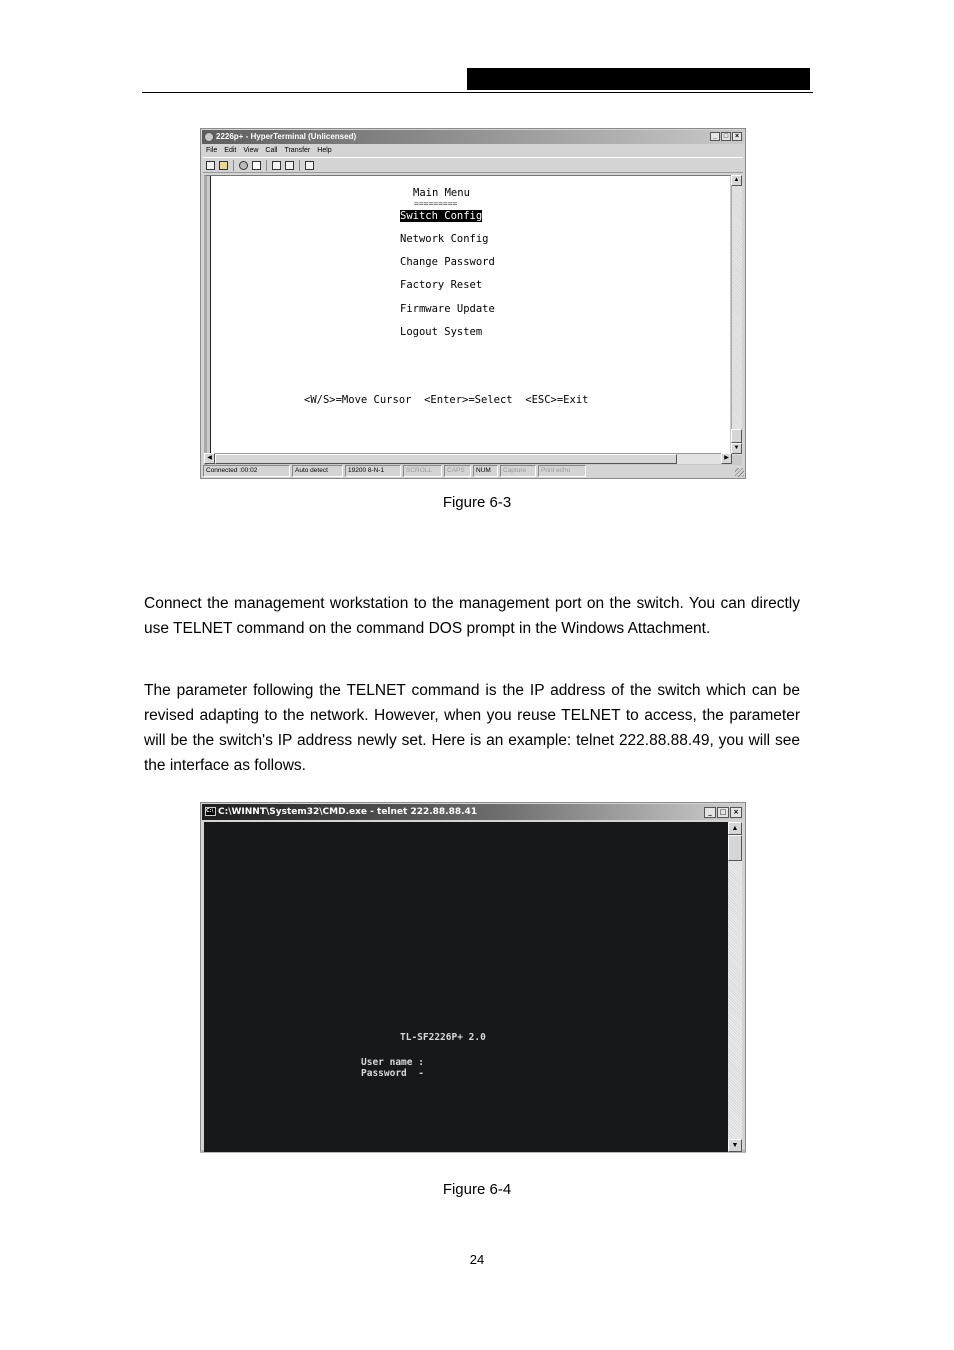 The height and width of the screenshot is (1350, 954). I want to click on hyperterminal-app-icon, so click(209, 137).